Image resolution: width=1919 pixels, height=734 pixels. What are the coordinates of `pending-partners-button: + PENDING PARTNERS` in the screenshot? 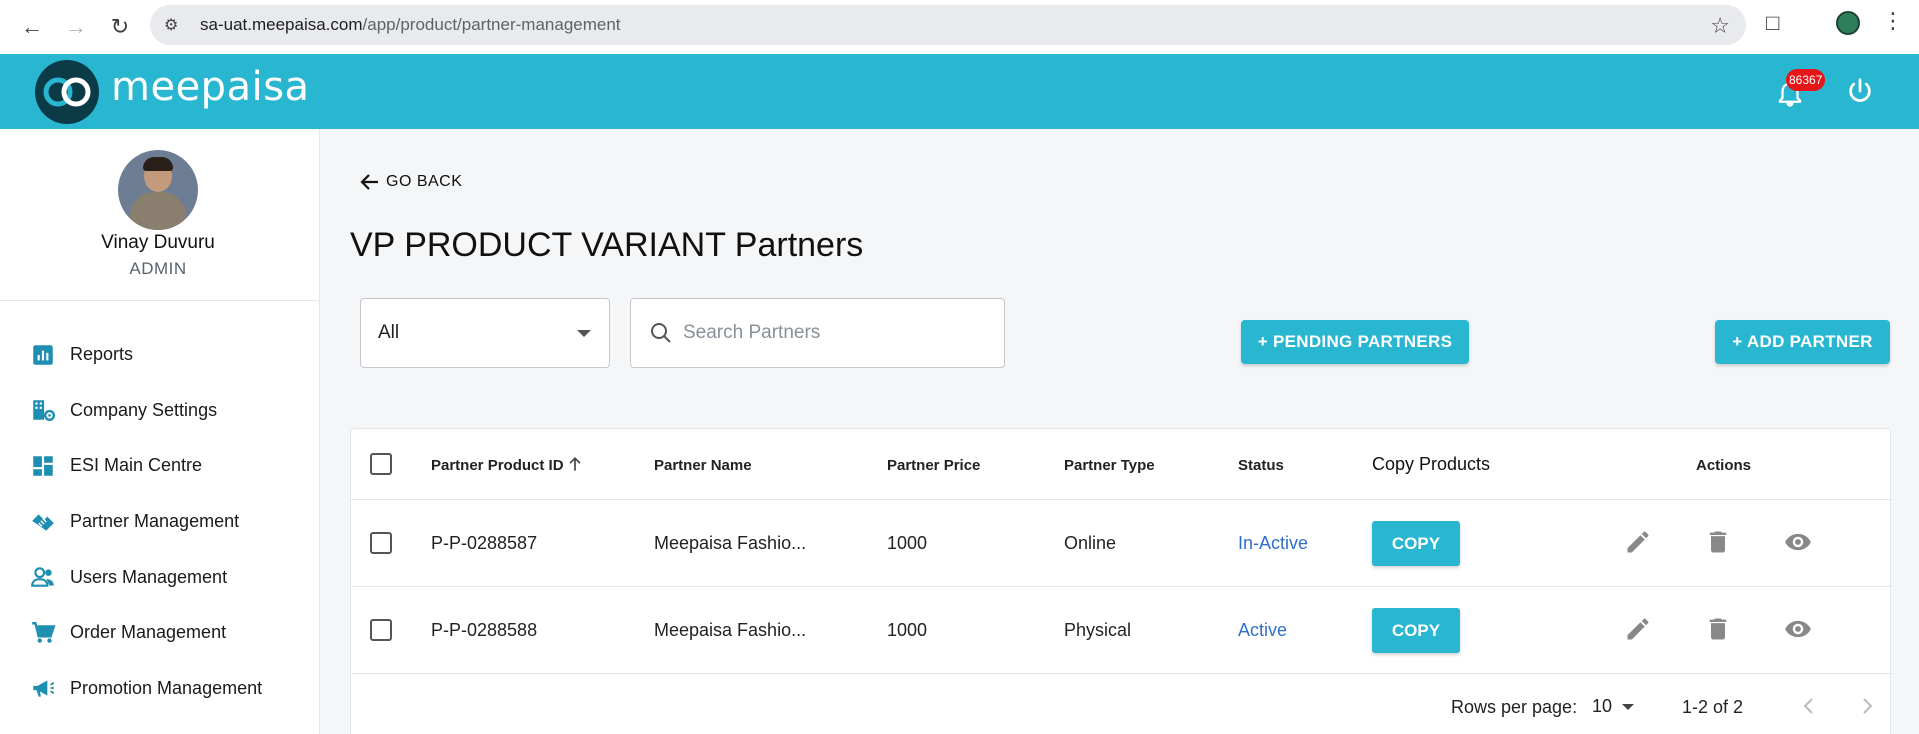 It's located at (1355, 342).